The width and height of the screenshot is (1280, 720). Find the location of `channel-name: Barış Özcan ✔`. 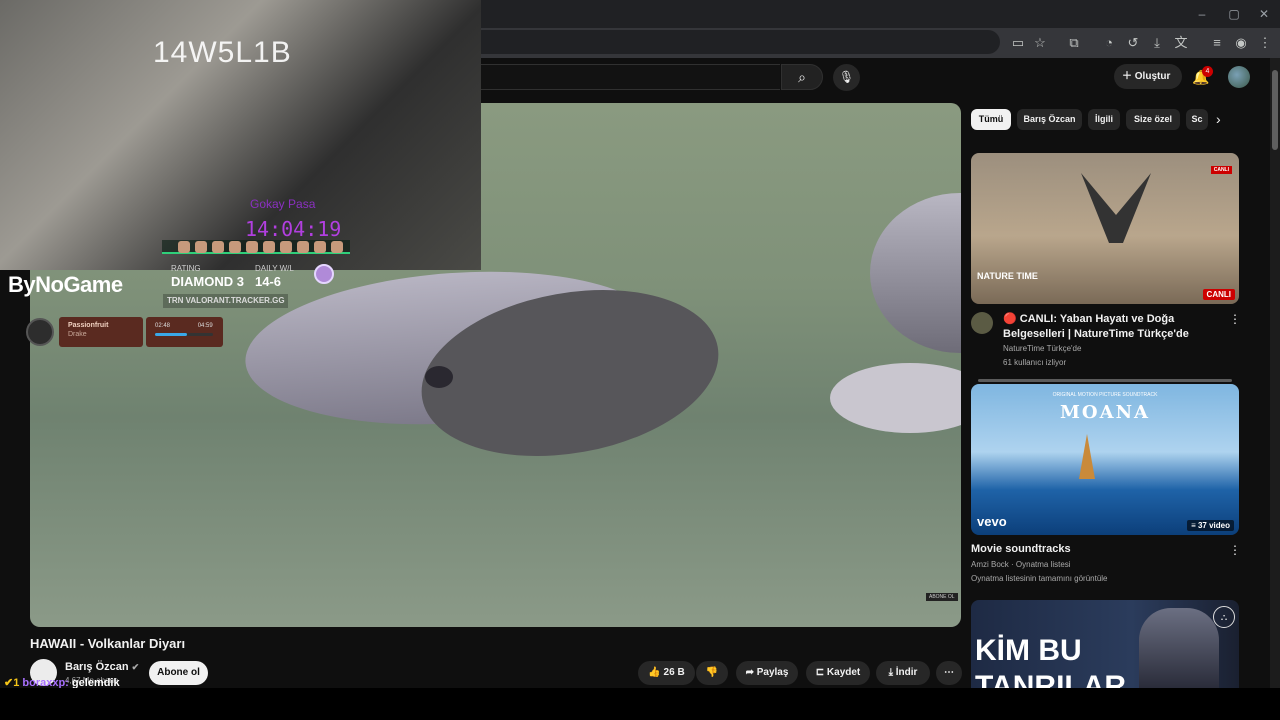

channel-name: Barış Özcan ✔ is located at coordinates (102, 667).